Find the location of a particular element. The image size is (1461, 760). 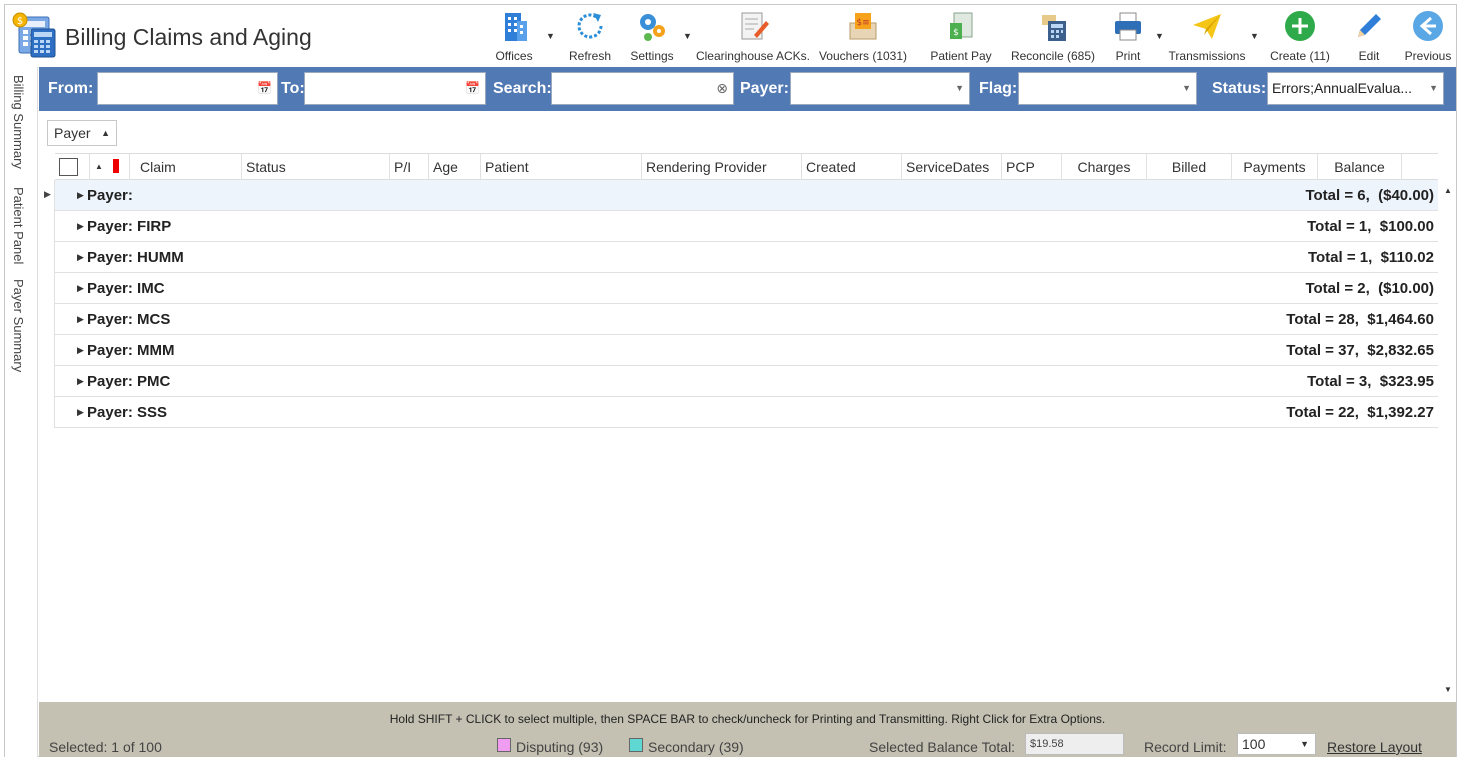

vouchers-icon: $≡ is located at coordinates (863, 26).